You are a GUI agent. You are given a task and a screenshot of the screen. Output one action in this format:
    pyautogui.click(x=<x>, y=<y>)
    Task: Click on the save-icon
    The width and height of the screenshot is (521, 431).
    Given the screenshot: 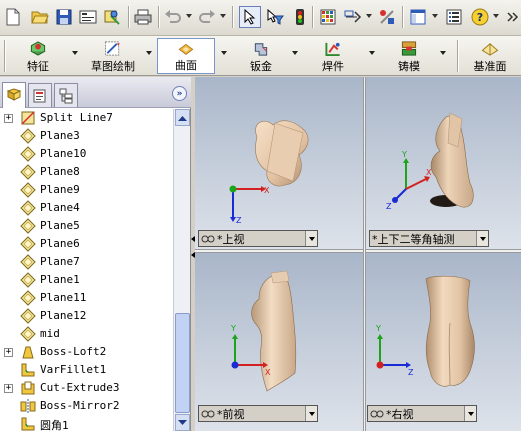 What is the action you would take?
    pyautogui.click(x=64, y=17)
    